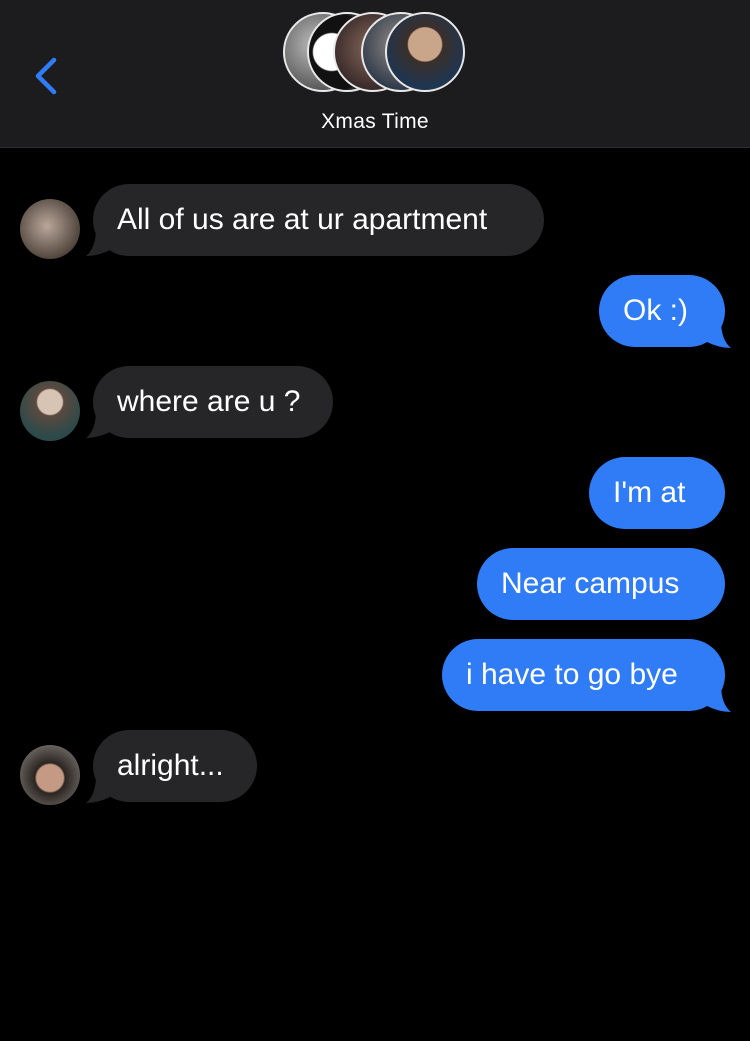  Describe the element at coordinates (662, 311) in the screenshot. I see `outgoing-message-bubble: Ok :)` at that location.